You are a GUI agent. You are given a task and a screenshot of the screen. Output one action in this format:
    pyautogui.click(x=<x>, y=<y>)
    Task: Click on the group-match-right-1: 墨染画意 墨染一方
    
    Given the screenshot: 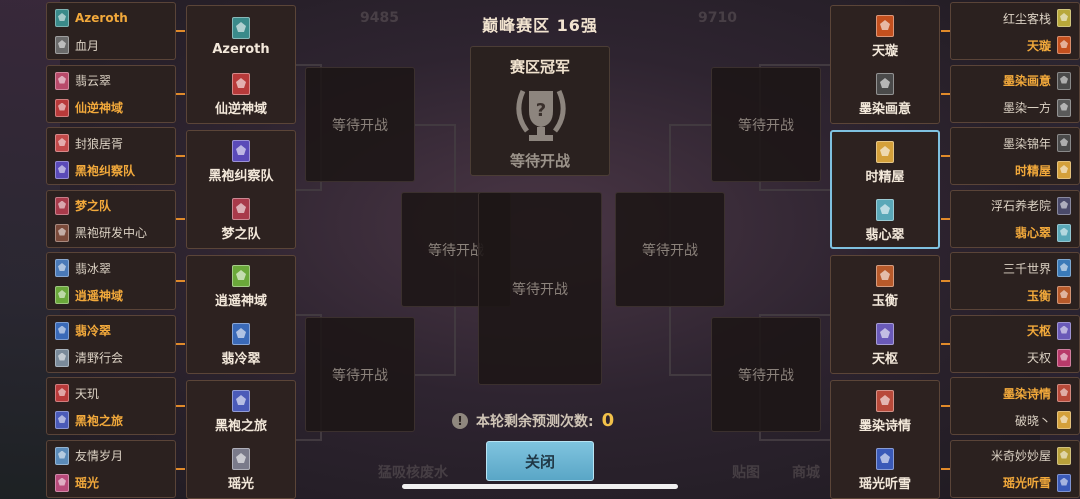 What is the action you would take?
    pyautogui.click(x=1015, y=93)
    